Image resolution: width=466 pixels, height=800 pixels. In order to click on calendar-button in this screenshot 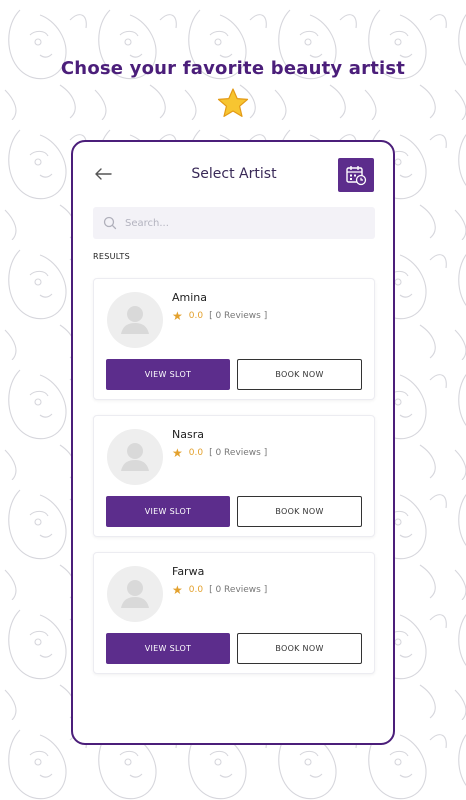, I will do `click(356, 175)`.